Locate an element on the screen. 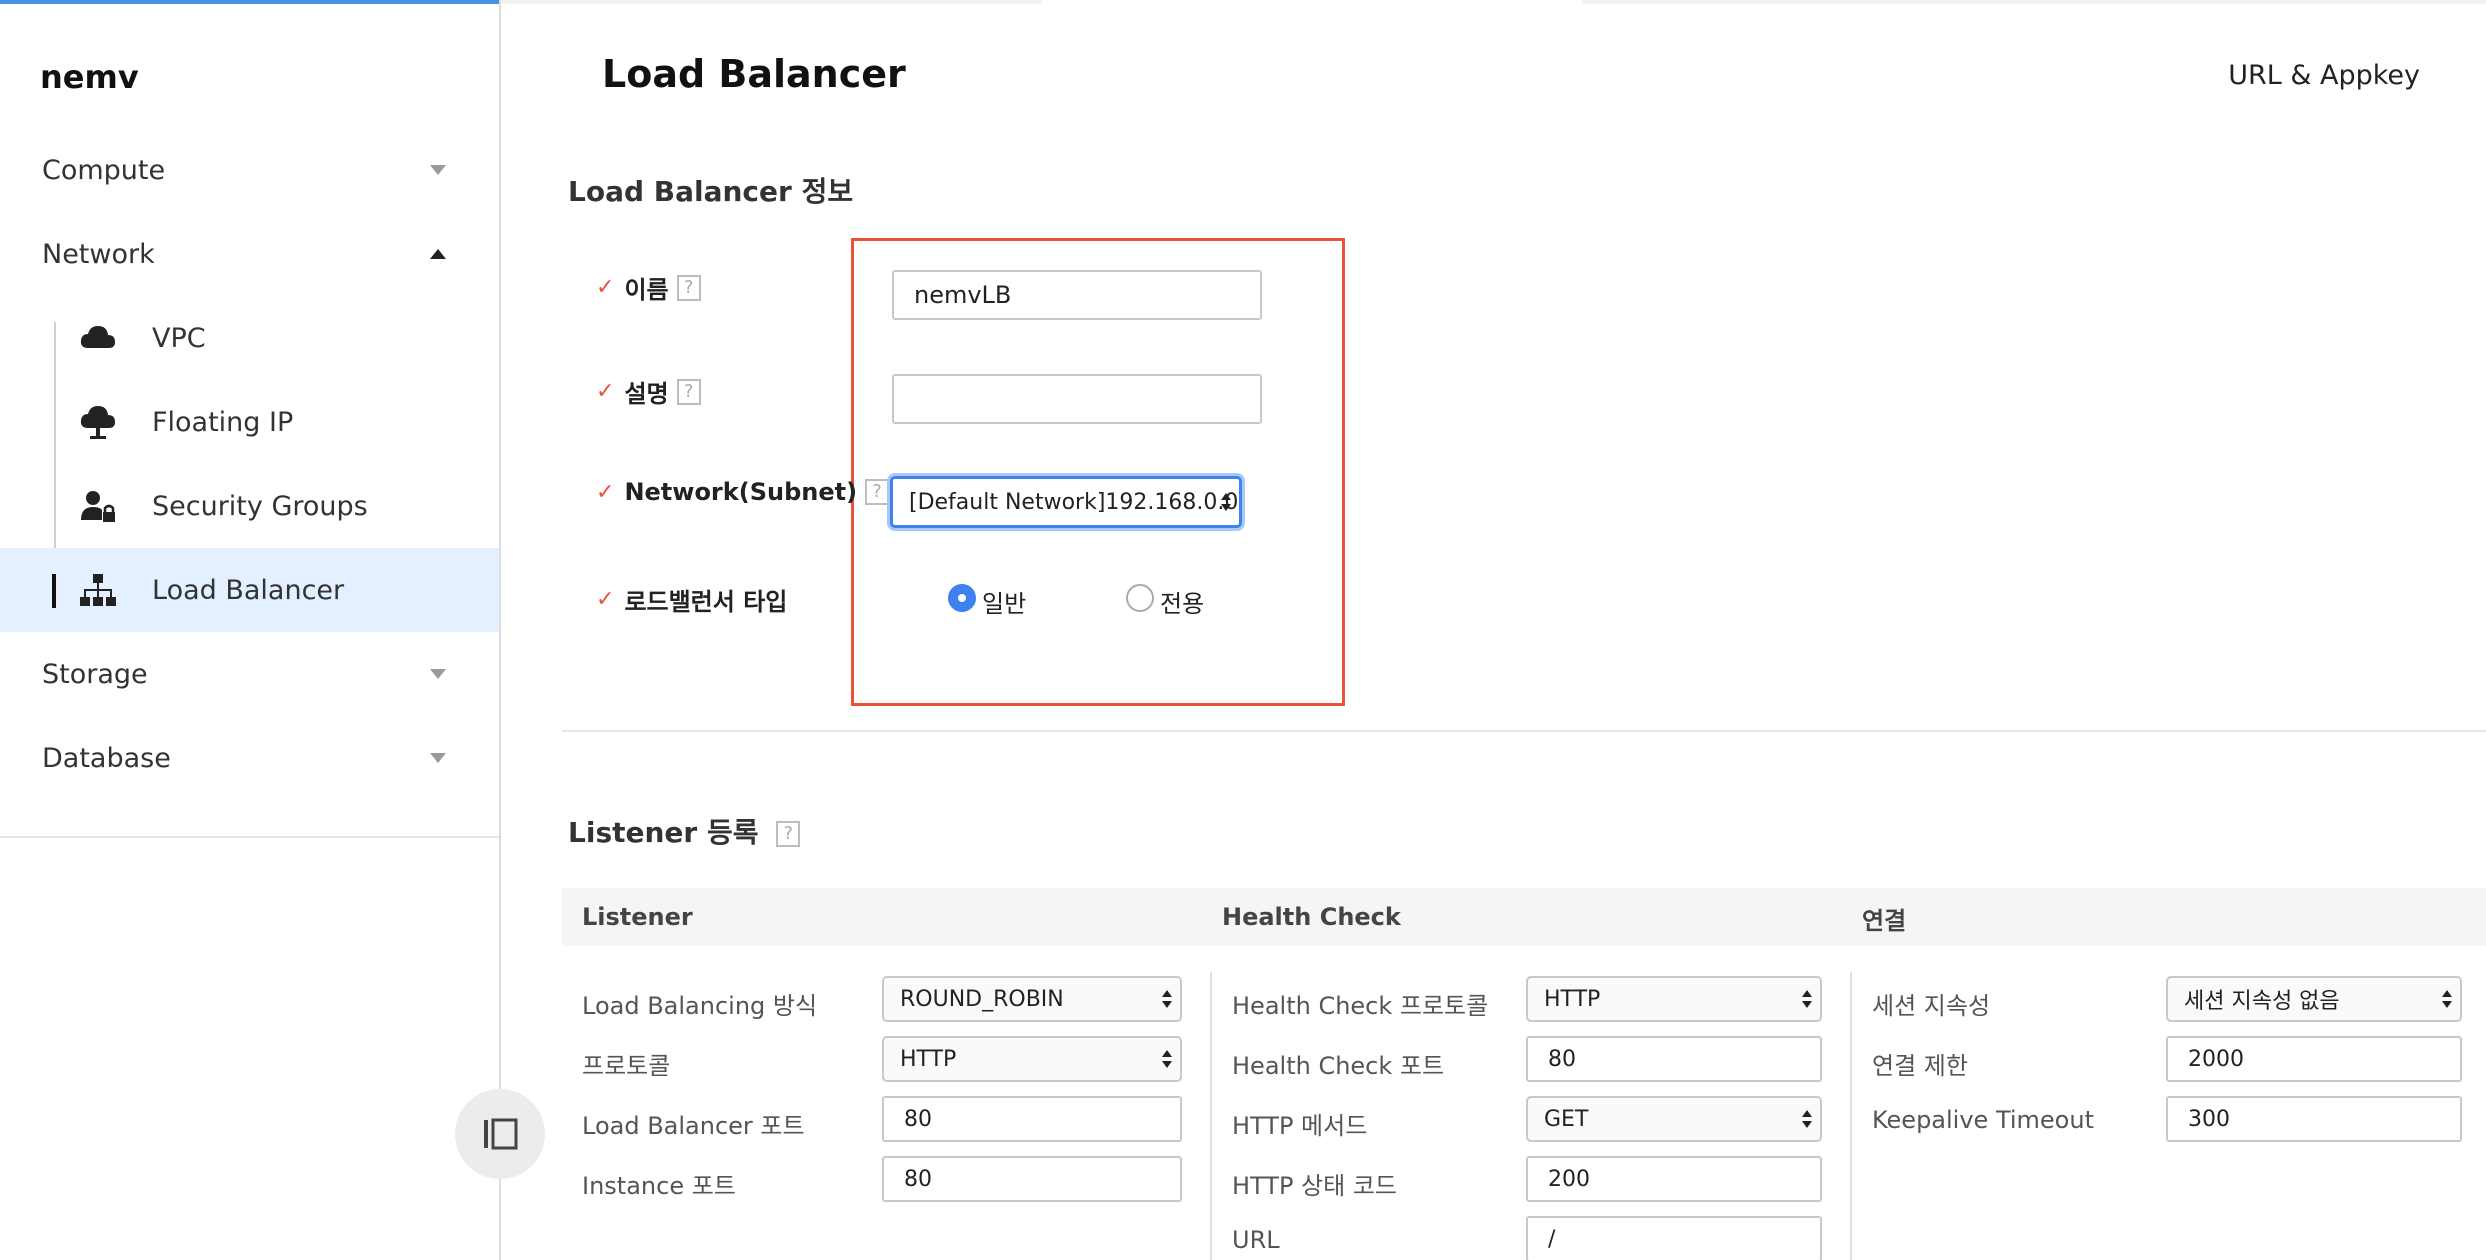  field-label: HTTP 메서드 is located at coordinates (1300, 1126).